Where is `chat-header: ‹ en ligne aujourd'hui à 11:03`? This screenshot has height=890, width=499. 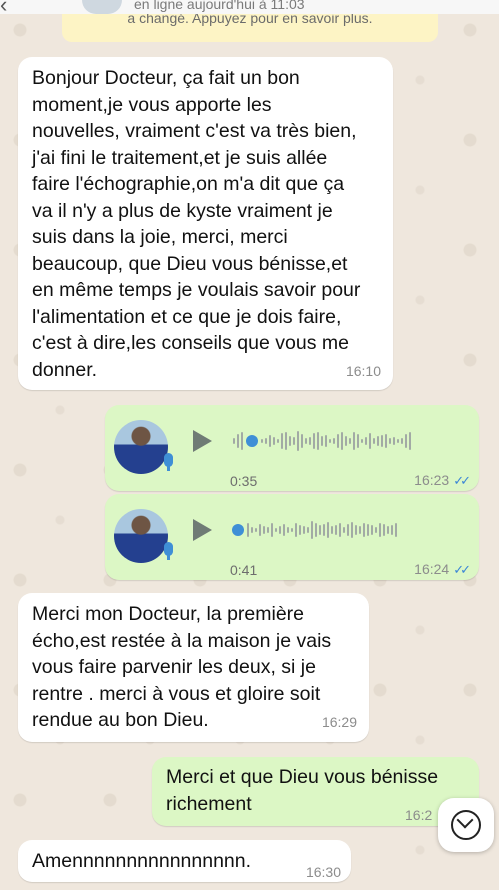 chat-header: ‹ en ligne aujourd'hui à 11:03 is located at coordinates (249, 7).